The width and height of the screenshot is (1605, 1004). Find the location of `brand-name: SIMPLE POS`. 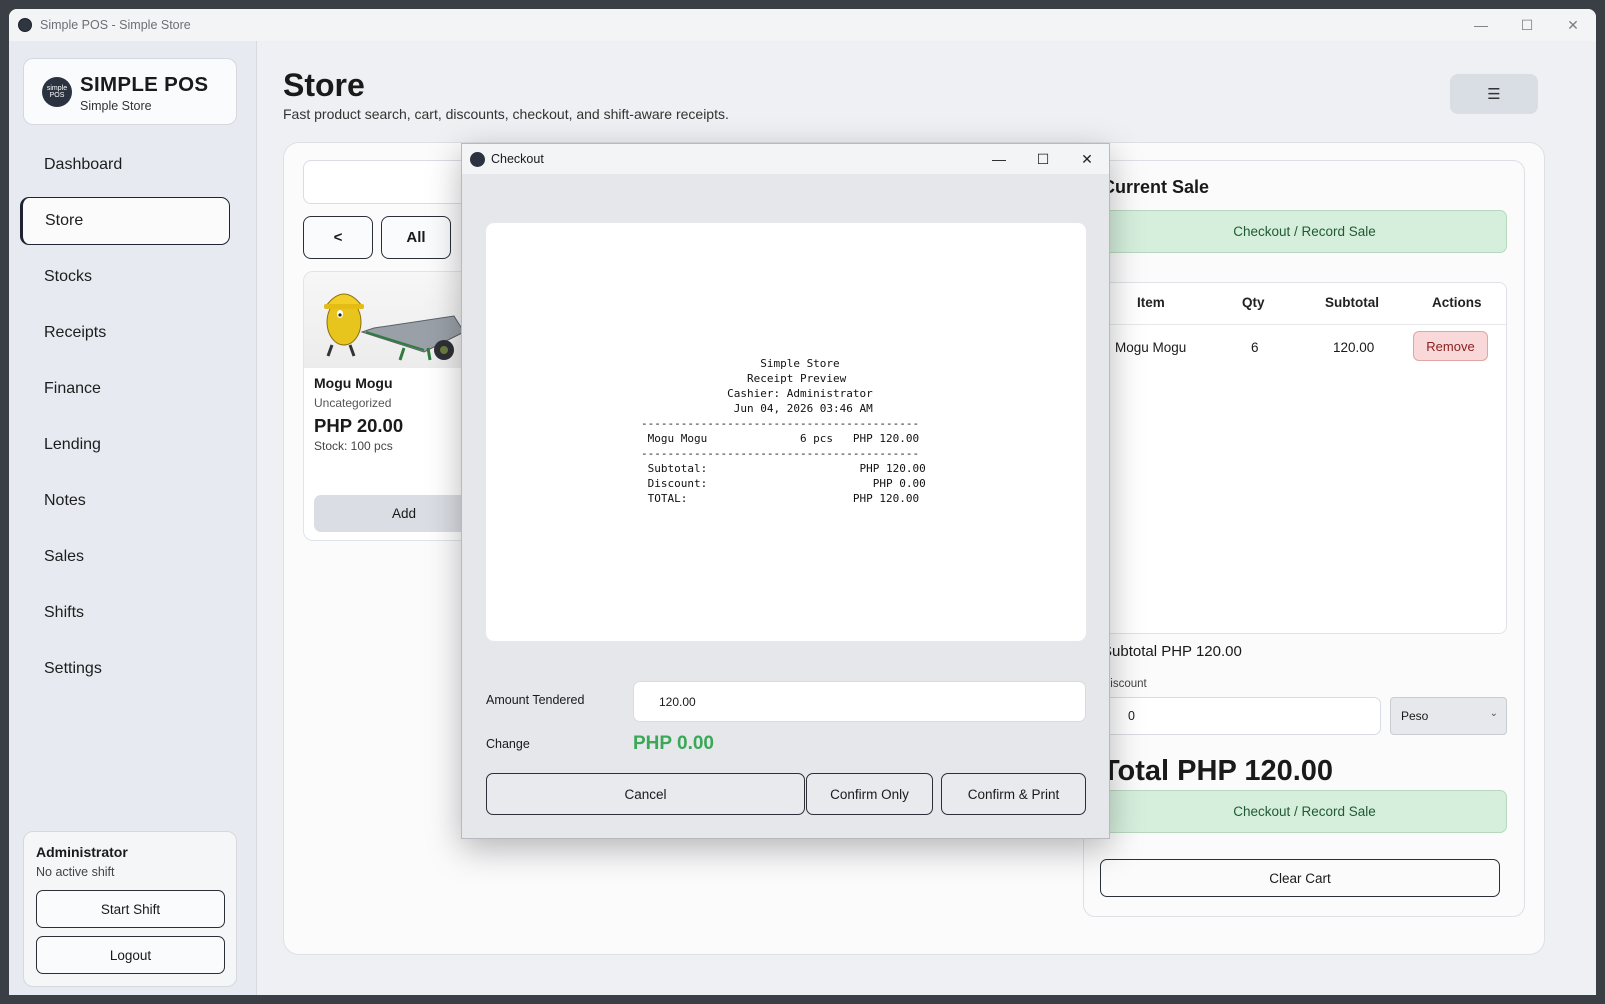

brand-name: SIMPLE POS is located at coordinates (144, 84).